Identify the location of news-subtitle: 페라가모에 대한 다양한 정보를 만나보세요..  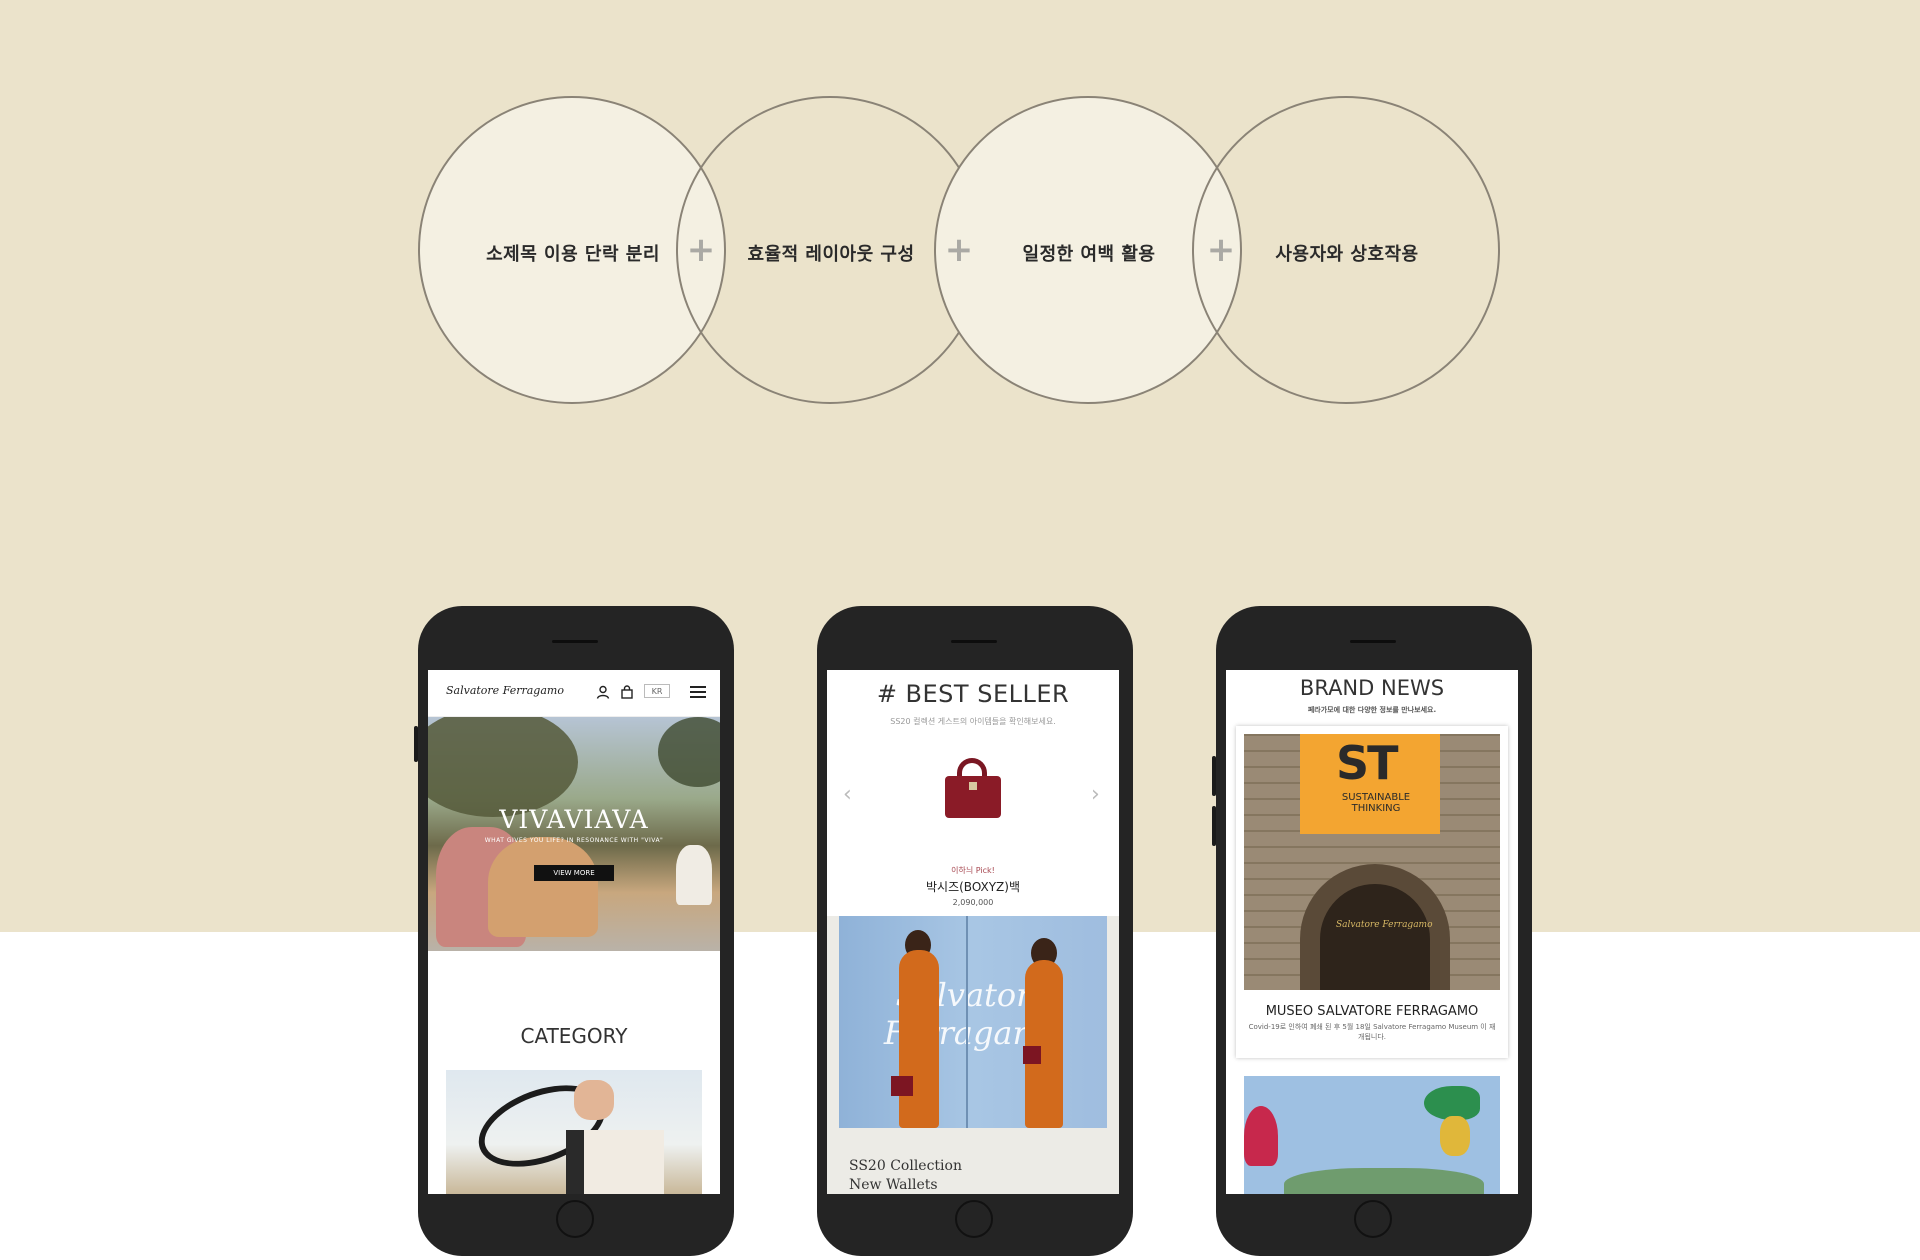
(1372, 710).